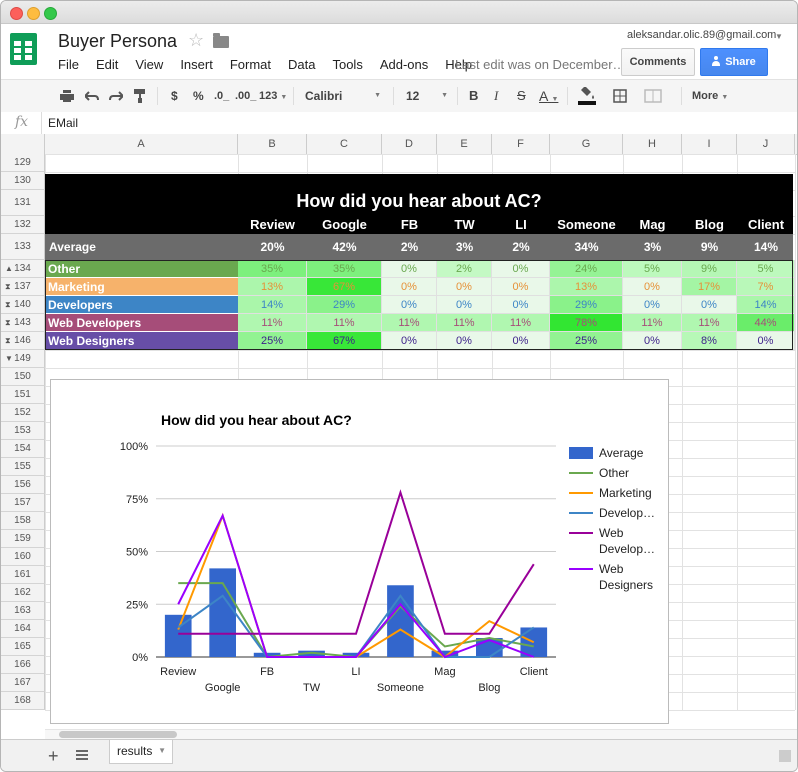  Describe the element at coordinates (23, 647) in the screenshot. I see `row-header-165: 165` at that location.